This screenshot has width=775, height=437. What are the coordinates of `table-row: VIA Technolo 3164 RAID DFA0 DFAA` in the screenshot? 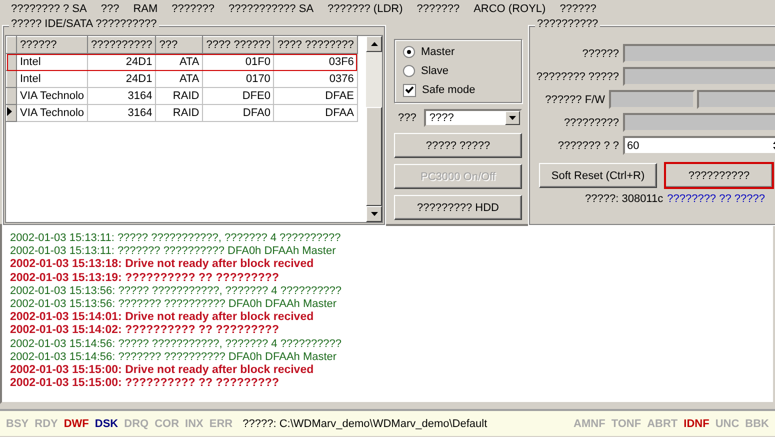 It's located at (182, 113).